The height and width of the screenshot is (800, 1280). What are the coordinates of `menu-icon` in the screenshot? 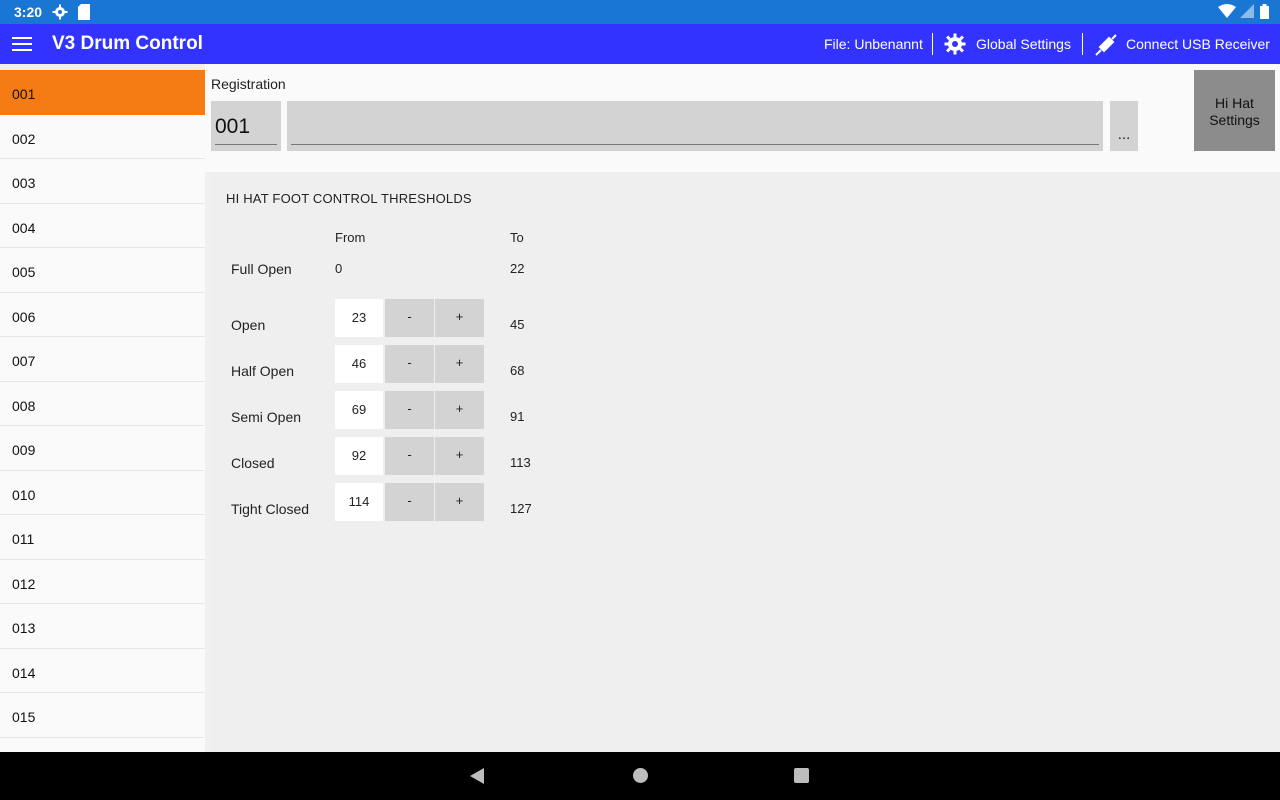 It's located at (22, 44).